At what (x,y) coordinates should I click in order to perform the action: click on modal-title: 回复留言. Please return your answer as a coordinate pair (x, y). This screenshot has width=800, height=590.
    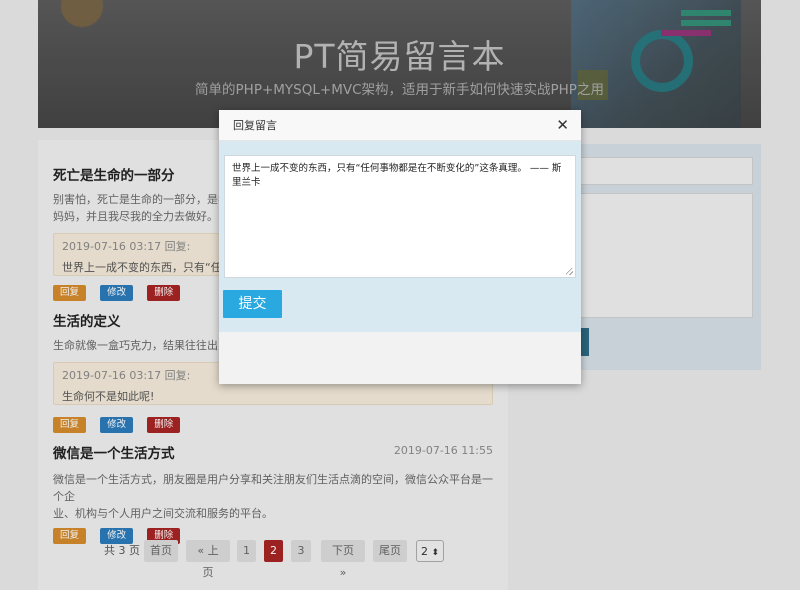
    Looking at the image, I should click on (255, 125).